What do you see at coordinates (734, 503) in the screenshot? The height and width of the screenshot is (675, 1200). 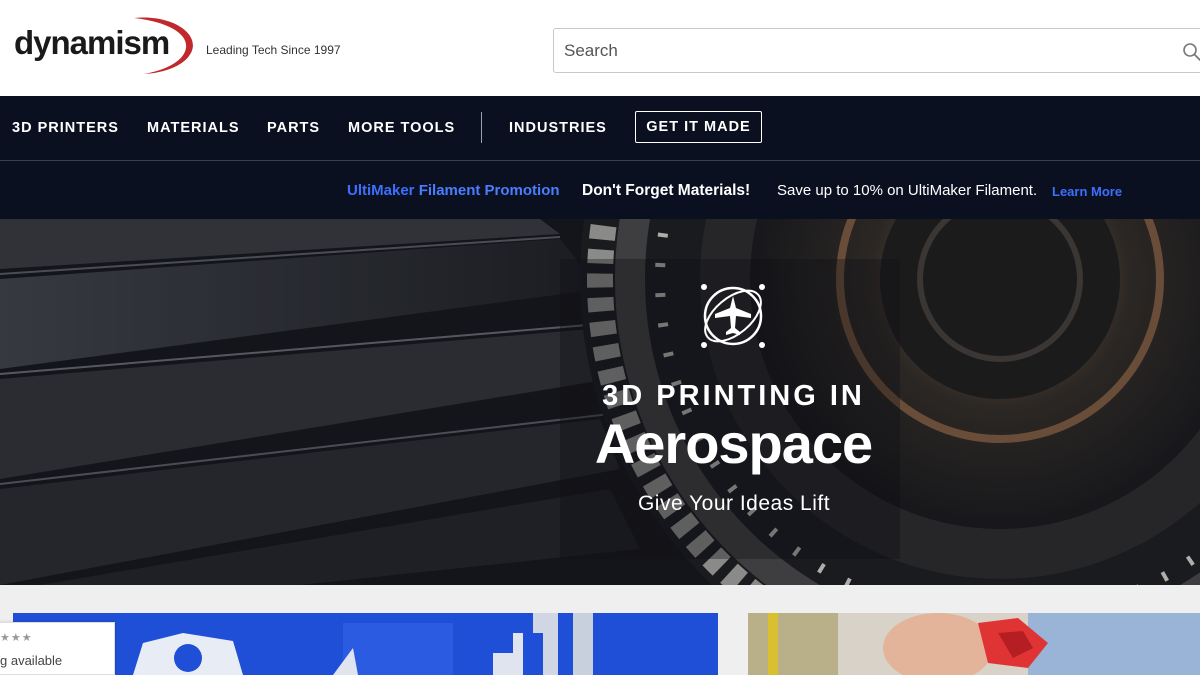 I see `hero-subtitle: Give Your Ideas Lift` at bounding box center [734, 503].